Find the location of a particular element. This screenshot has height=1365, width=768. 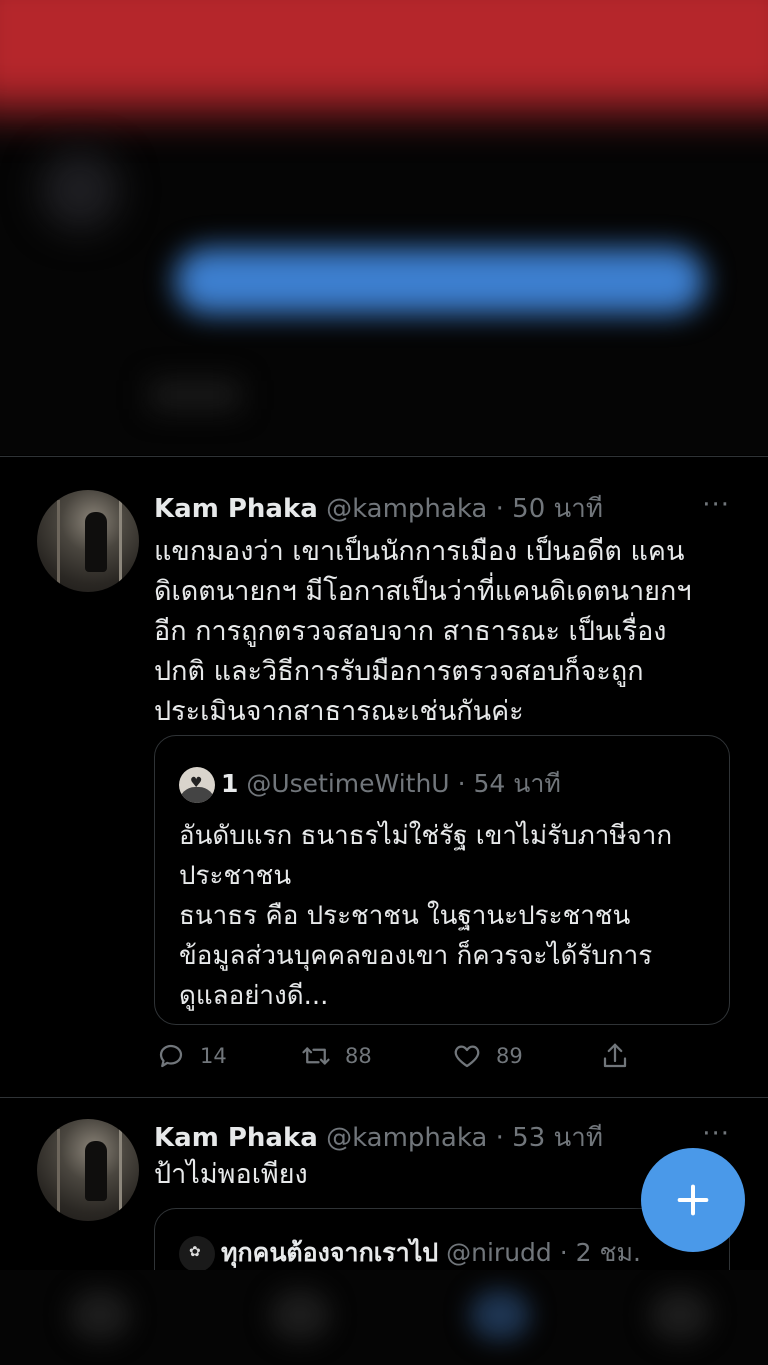

retweet-icon is located at coordinates (316, 1056).